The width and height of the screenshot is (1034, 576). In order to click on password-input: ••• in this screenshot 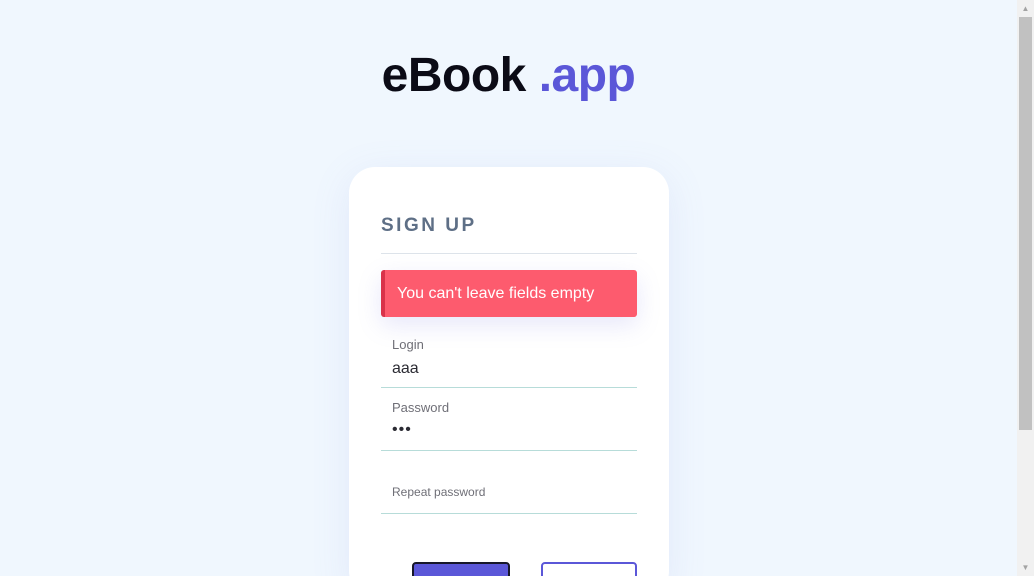, I will do `click(402, 430)`.